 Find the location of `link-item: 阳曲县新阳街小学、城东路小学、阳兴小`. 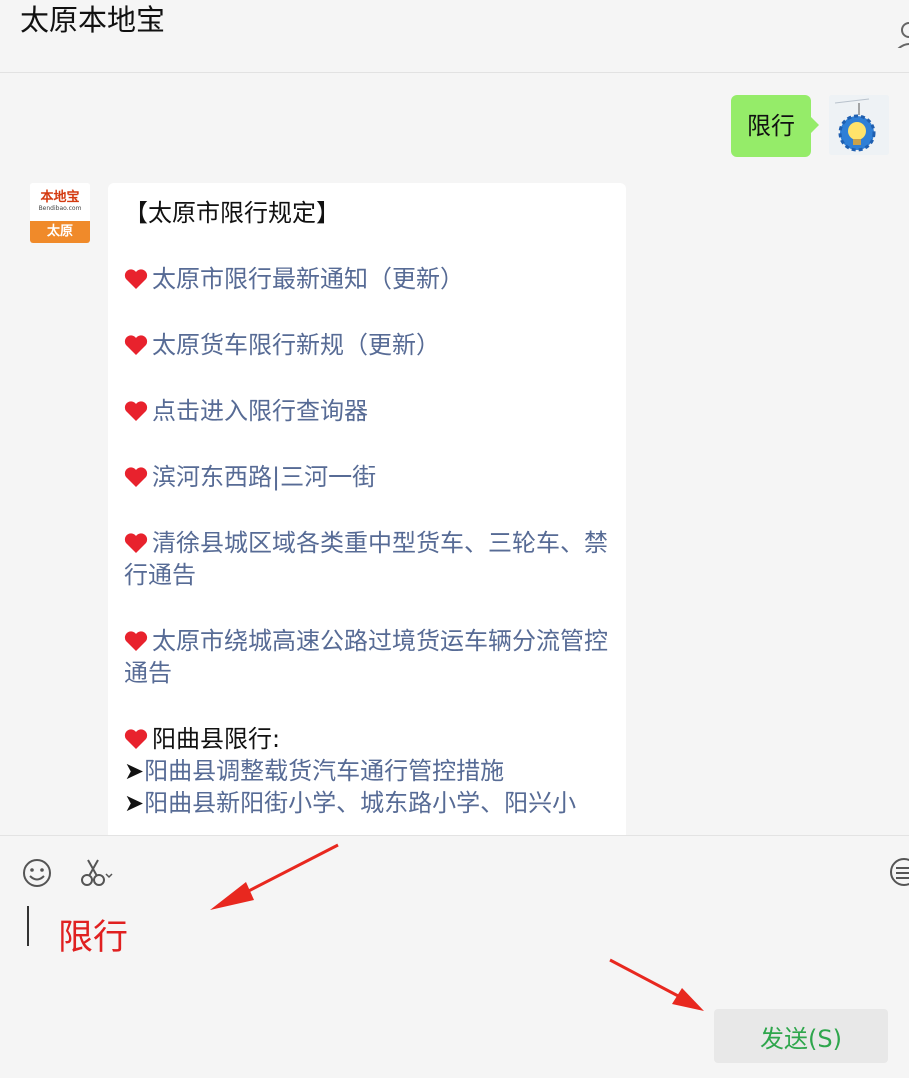

link-item: 阳曲县新阳街小学、城东路小学、阳兴小 is located at coordinates (360, 803).